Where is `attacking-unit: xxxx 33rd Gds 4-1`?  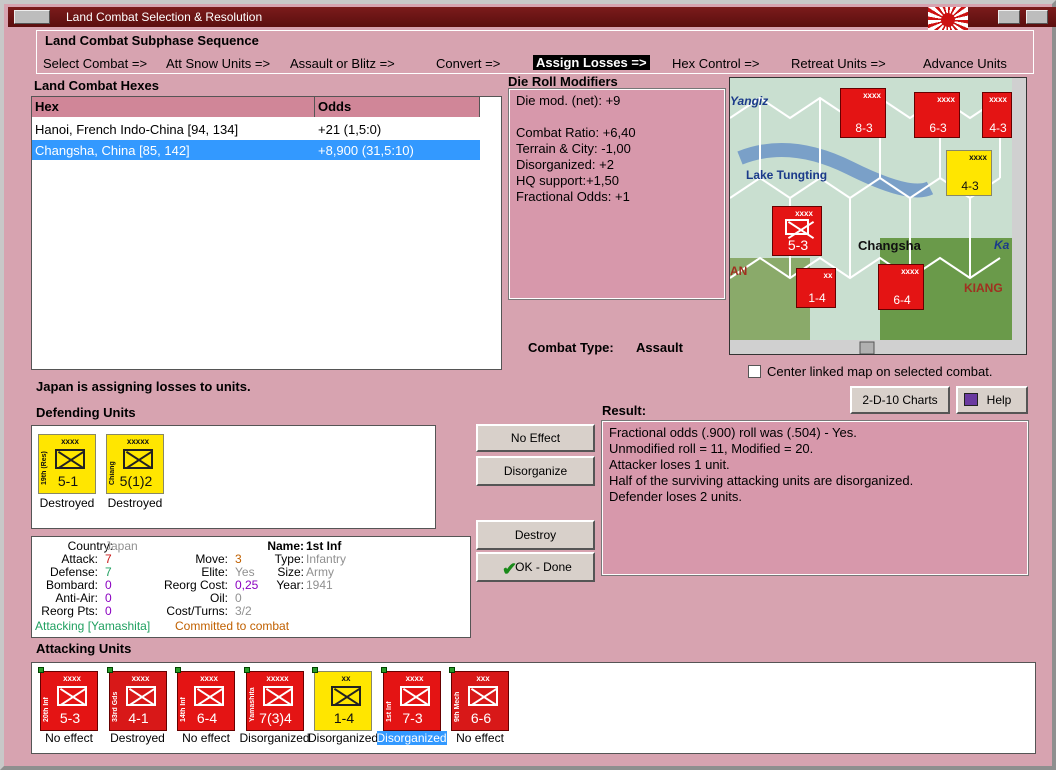
attacking-unit: xxxx 33rd Gds 4-1 is located at coordinates (137, 701).